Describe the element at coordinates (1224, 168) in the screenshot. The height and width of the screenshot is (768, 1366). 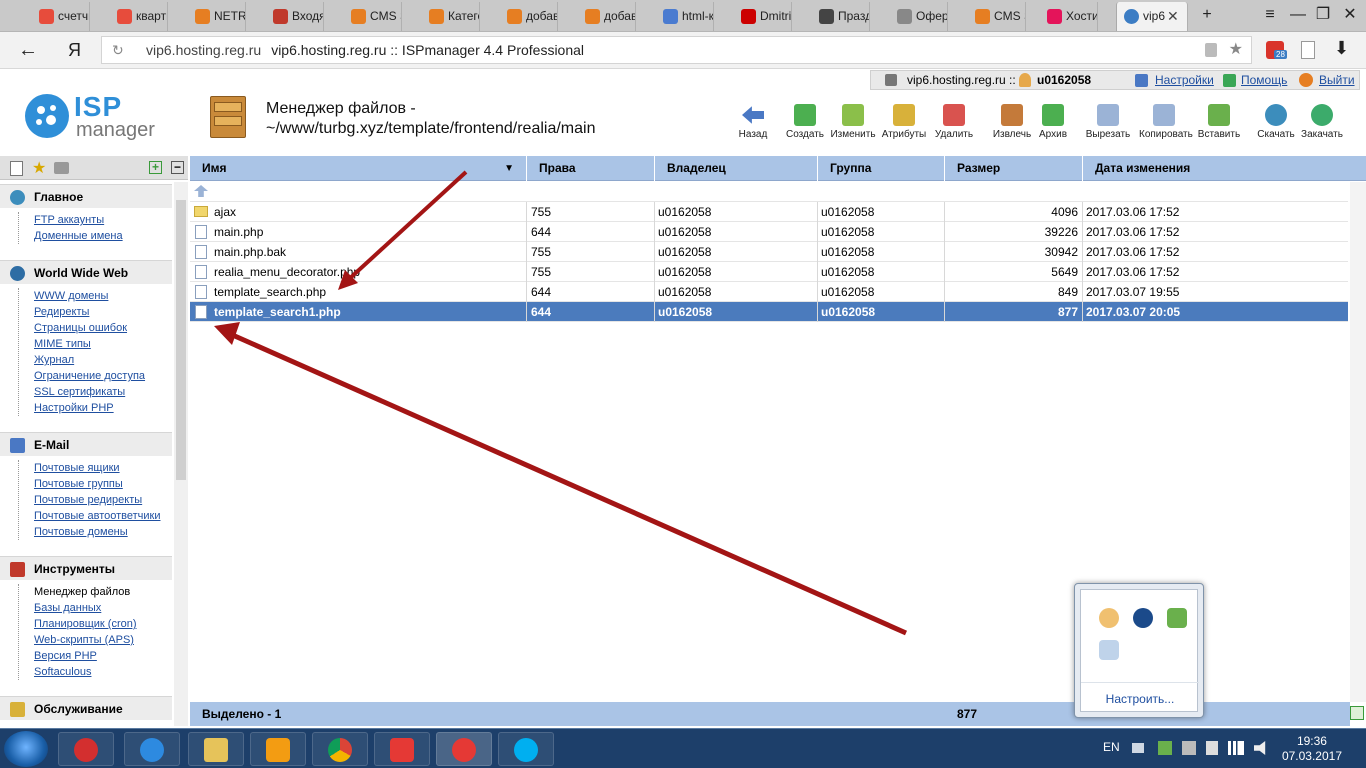
I see `column-header-modified: Дата изменения` at that location.